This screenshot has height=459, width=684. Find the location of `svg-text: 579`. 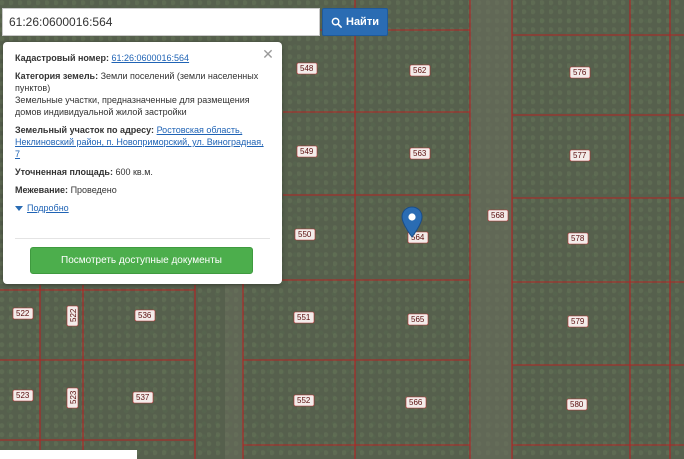

svg-text: 579 is located at coordinates (578, 321).